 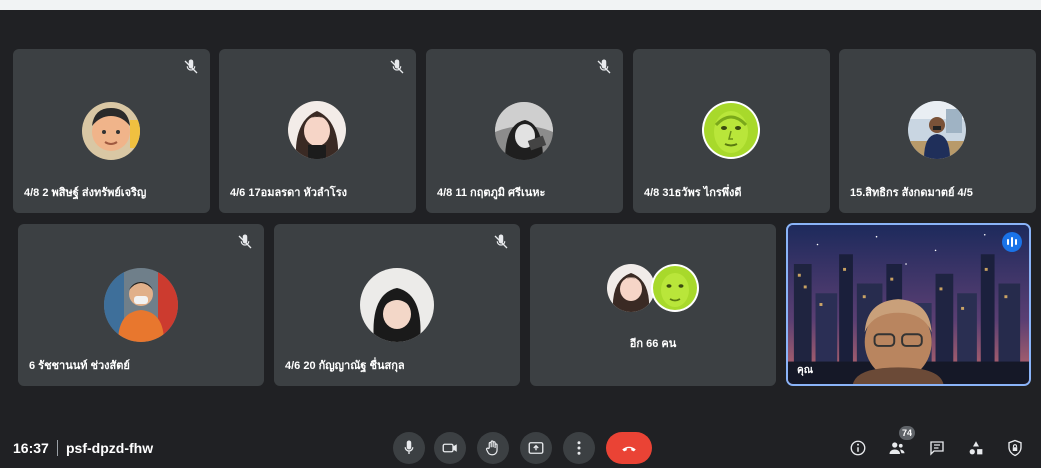 I want to click on chat-button, so click(x=937, y=448).